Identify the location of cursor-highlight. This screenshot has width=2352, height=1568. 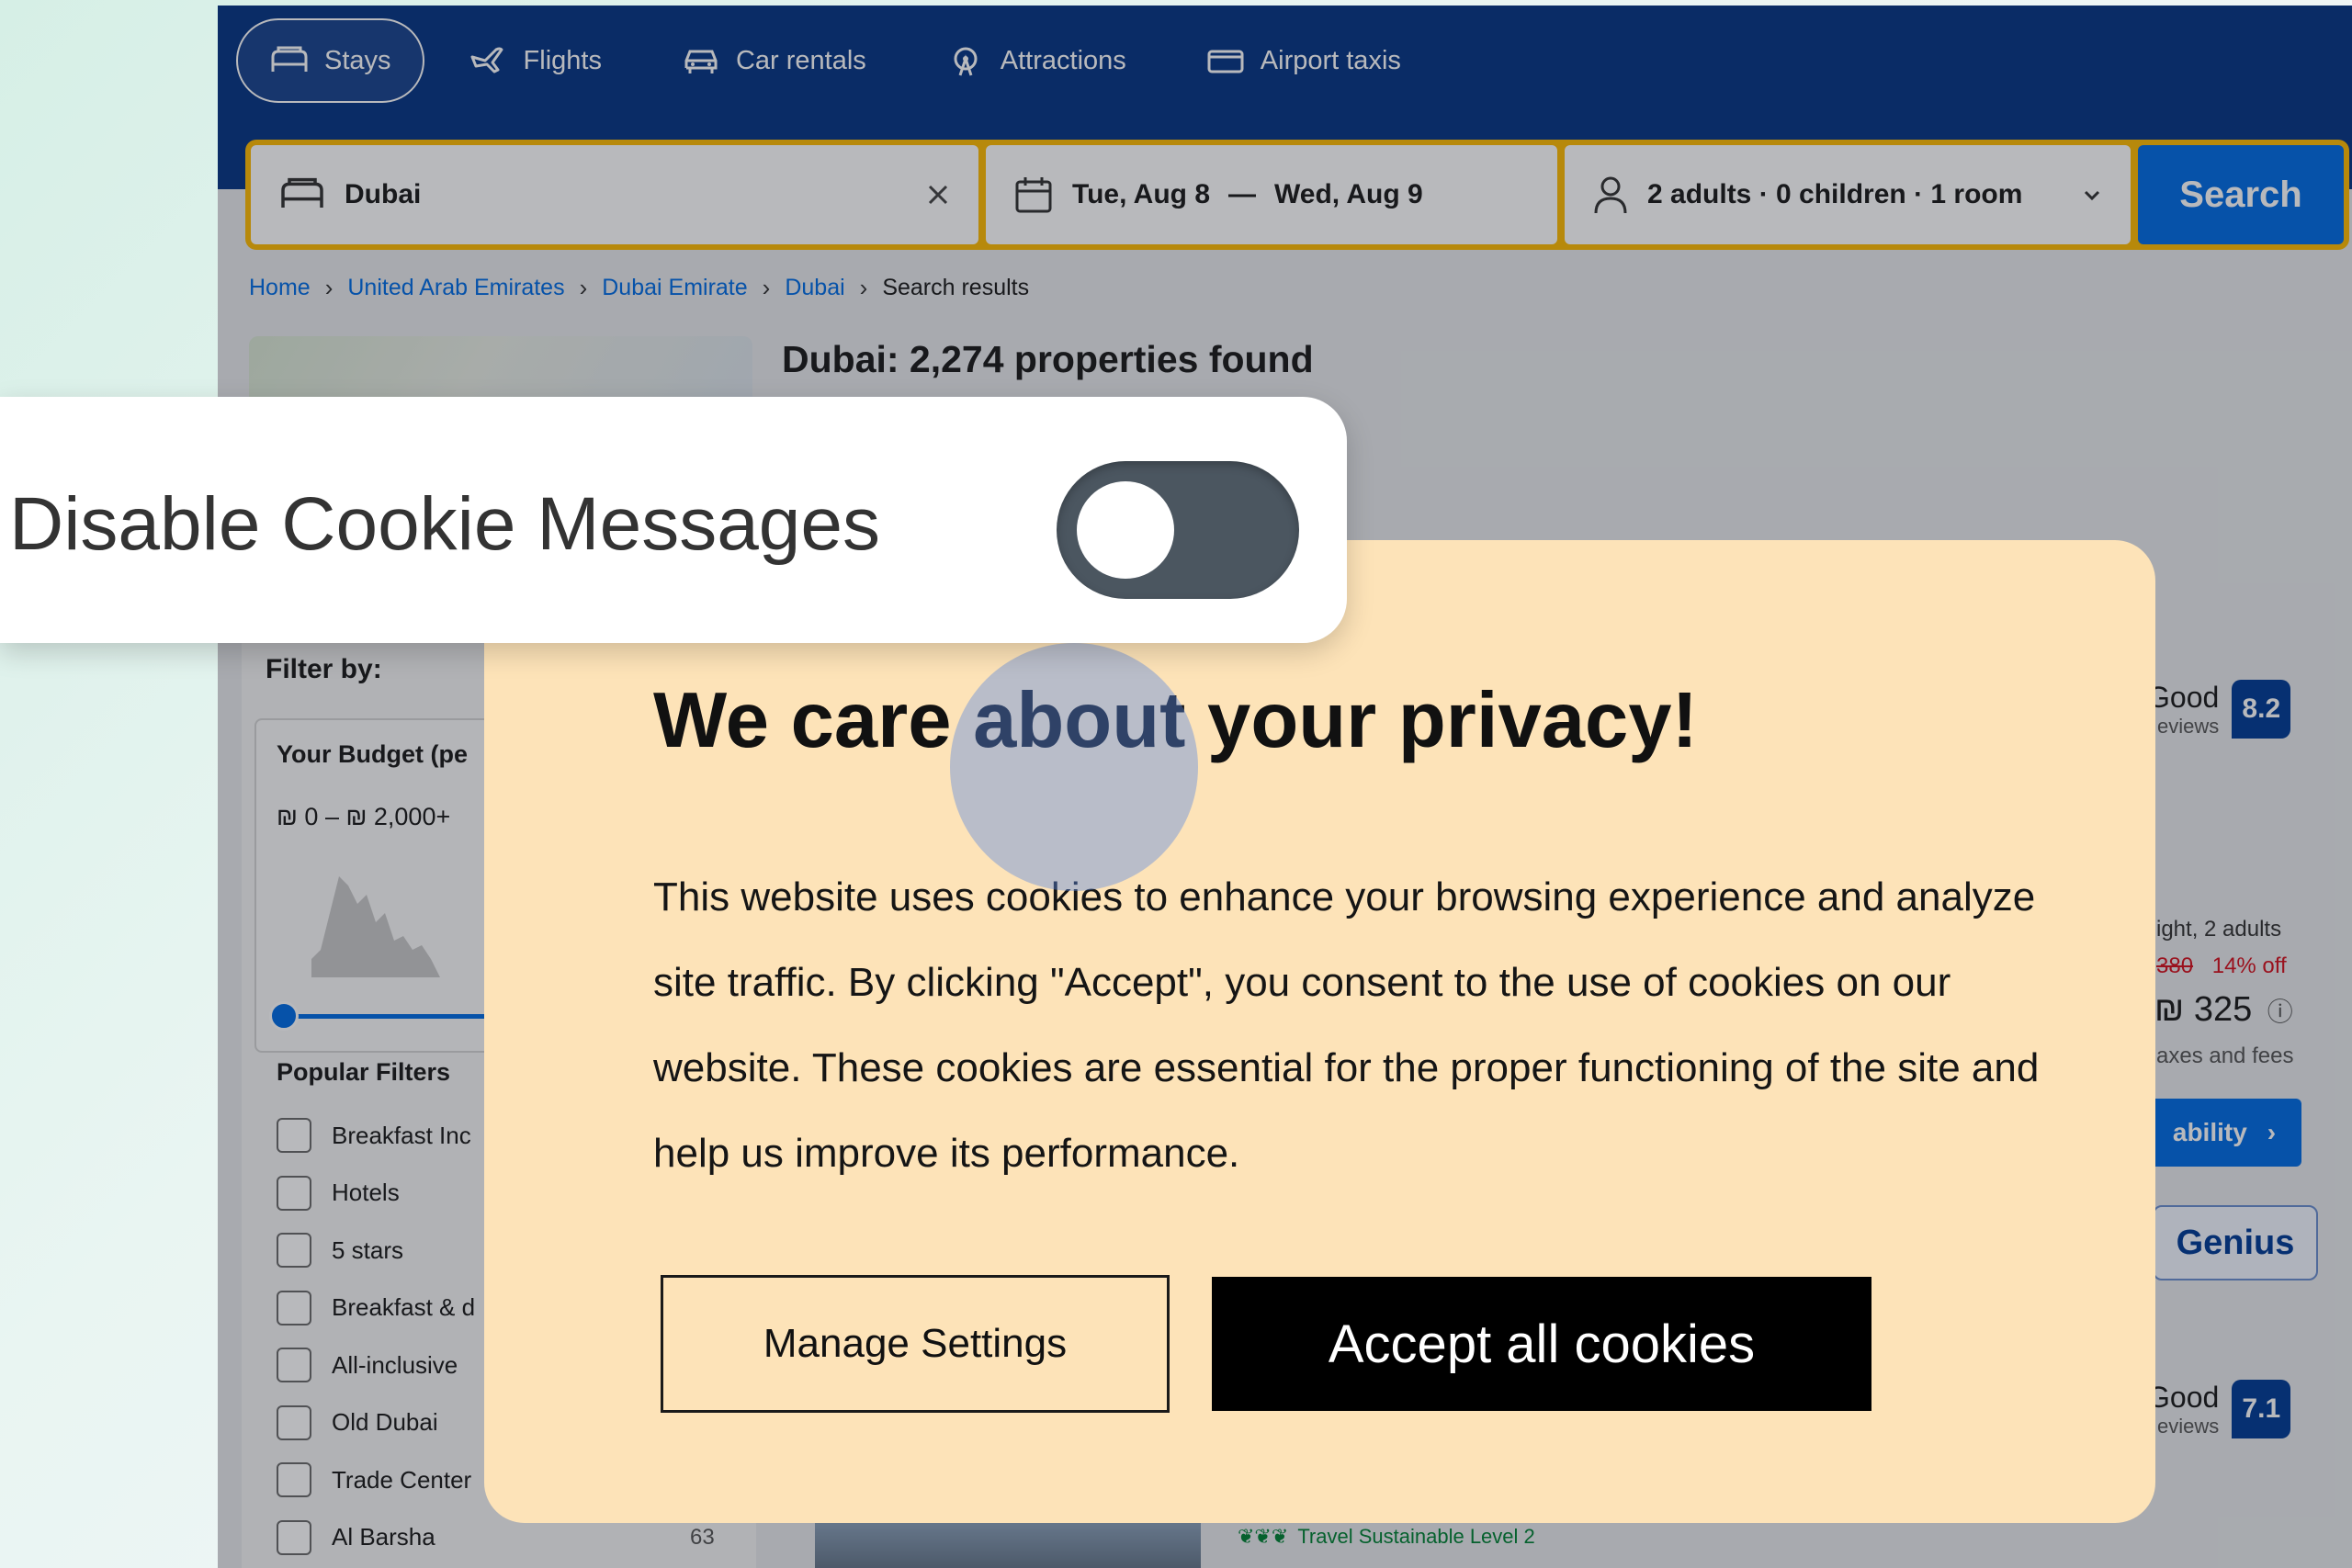
(1074, 767).